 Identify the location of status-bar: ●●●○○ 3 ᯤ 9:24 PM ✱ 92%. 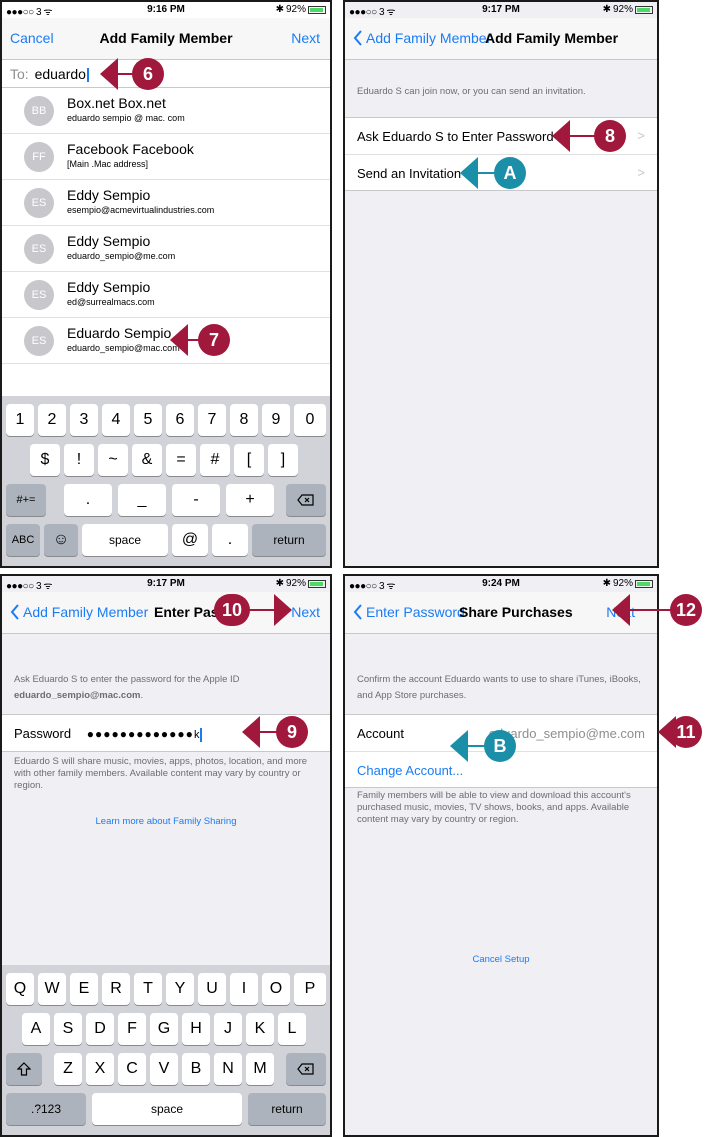
(501, 584).